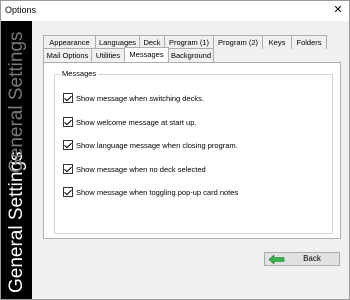 Image resolution: width=350 pixels, height=300 pixels. Describe the element at coordinates (140, 98) in the screenshot. I see `option-label: Show message when switching decks.` at that location.